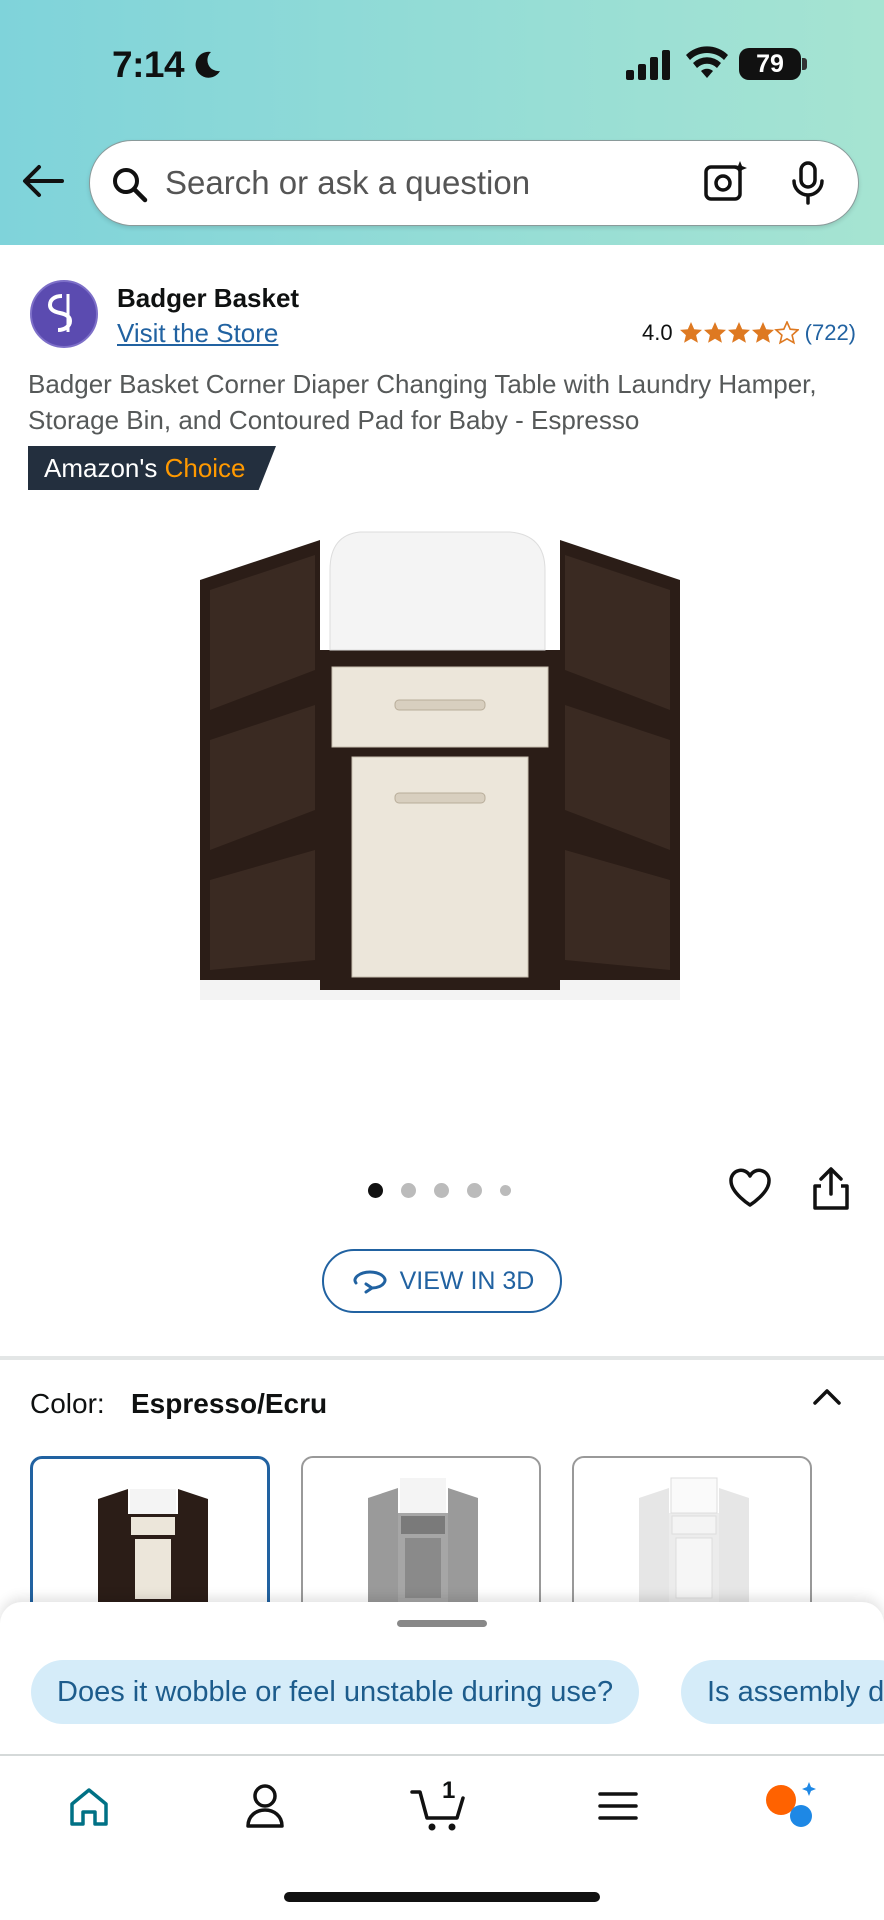  I want to click on rating-summary: 4.0 (722), so click(749, 333).